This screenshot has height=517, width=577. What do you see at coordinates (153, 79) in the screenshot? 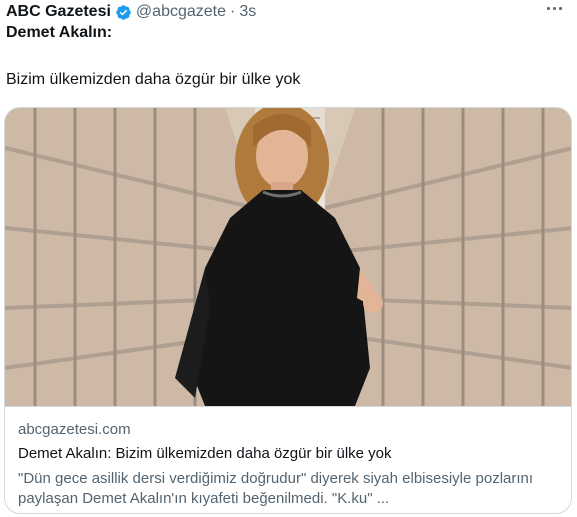
I see `tweet-quote-text: Bizim ülkemizden daha özgür bir ülke yok` at bounding box center [153, 79].